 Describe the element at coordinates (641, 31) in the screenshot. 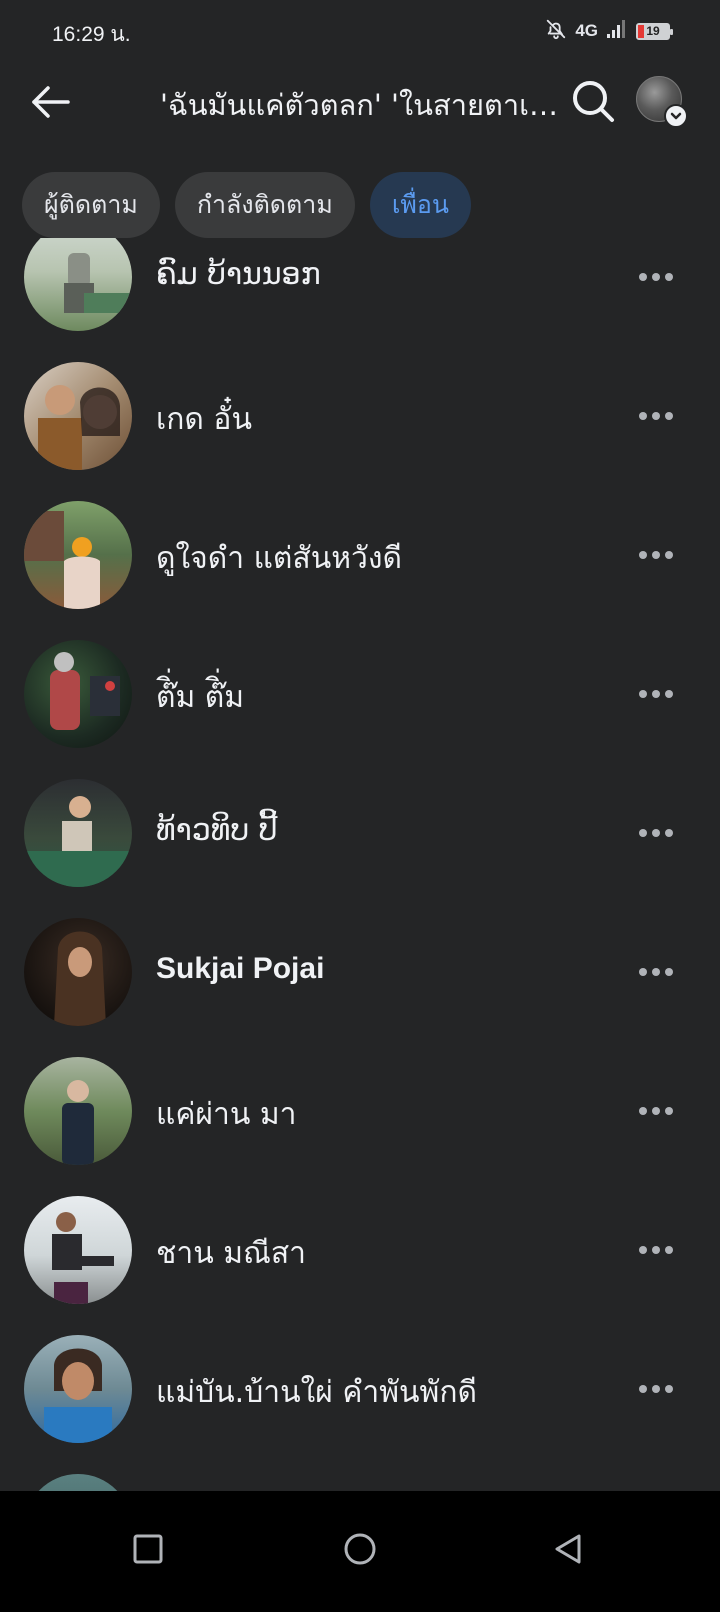

I see `battery-fill` at that location.